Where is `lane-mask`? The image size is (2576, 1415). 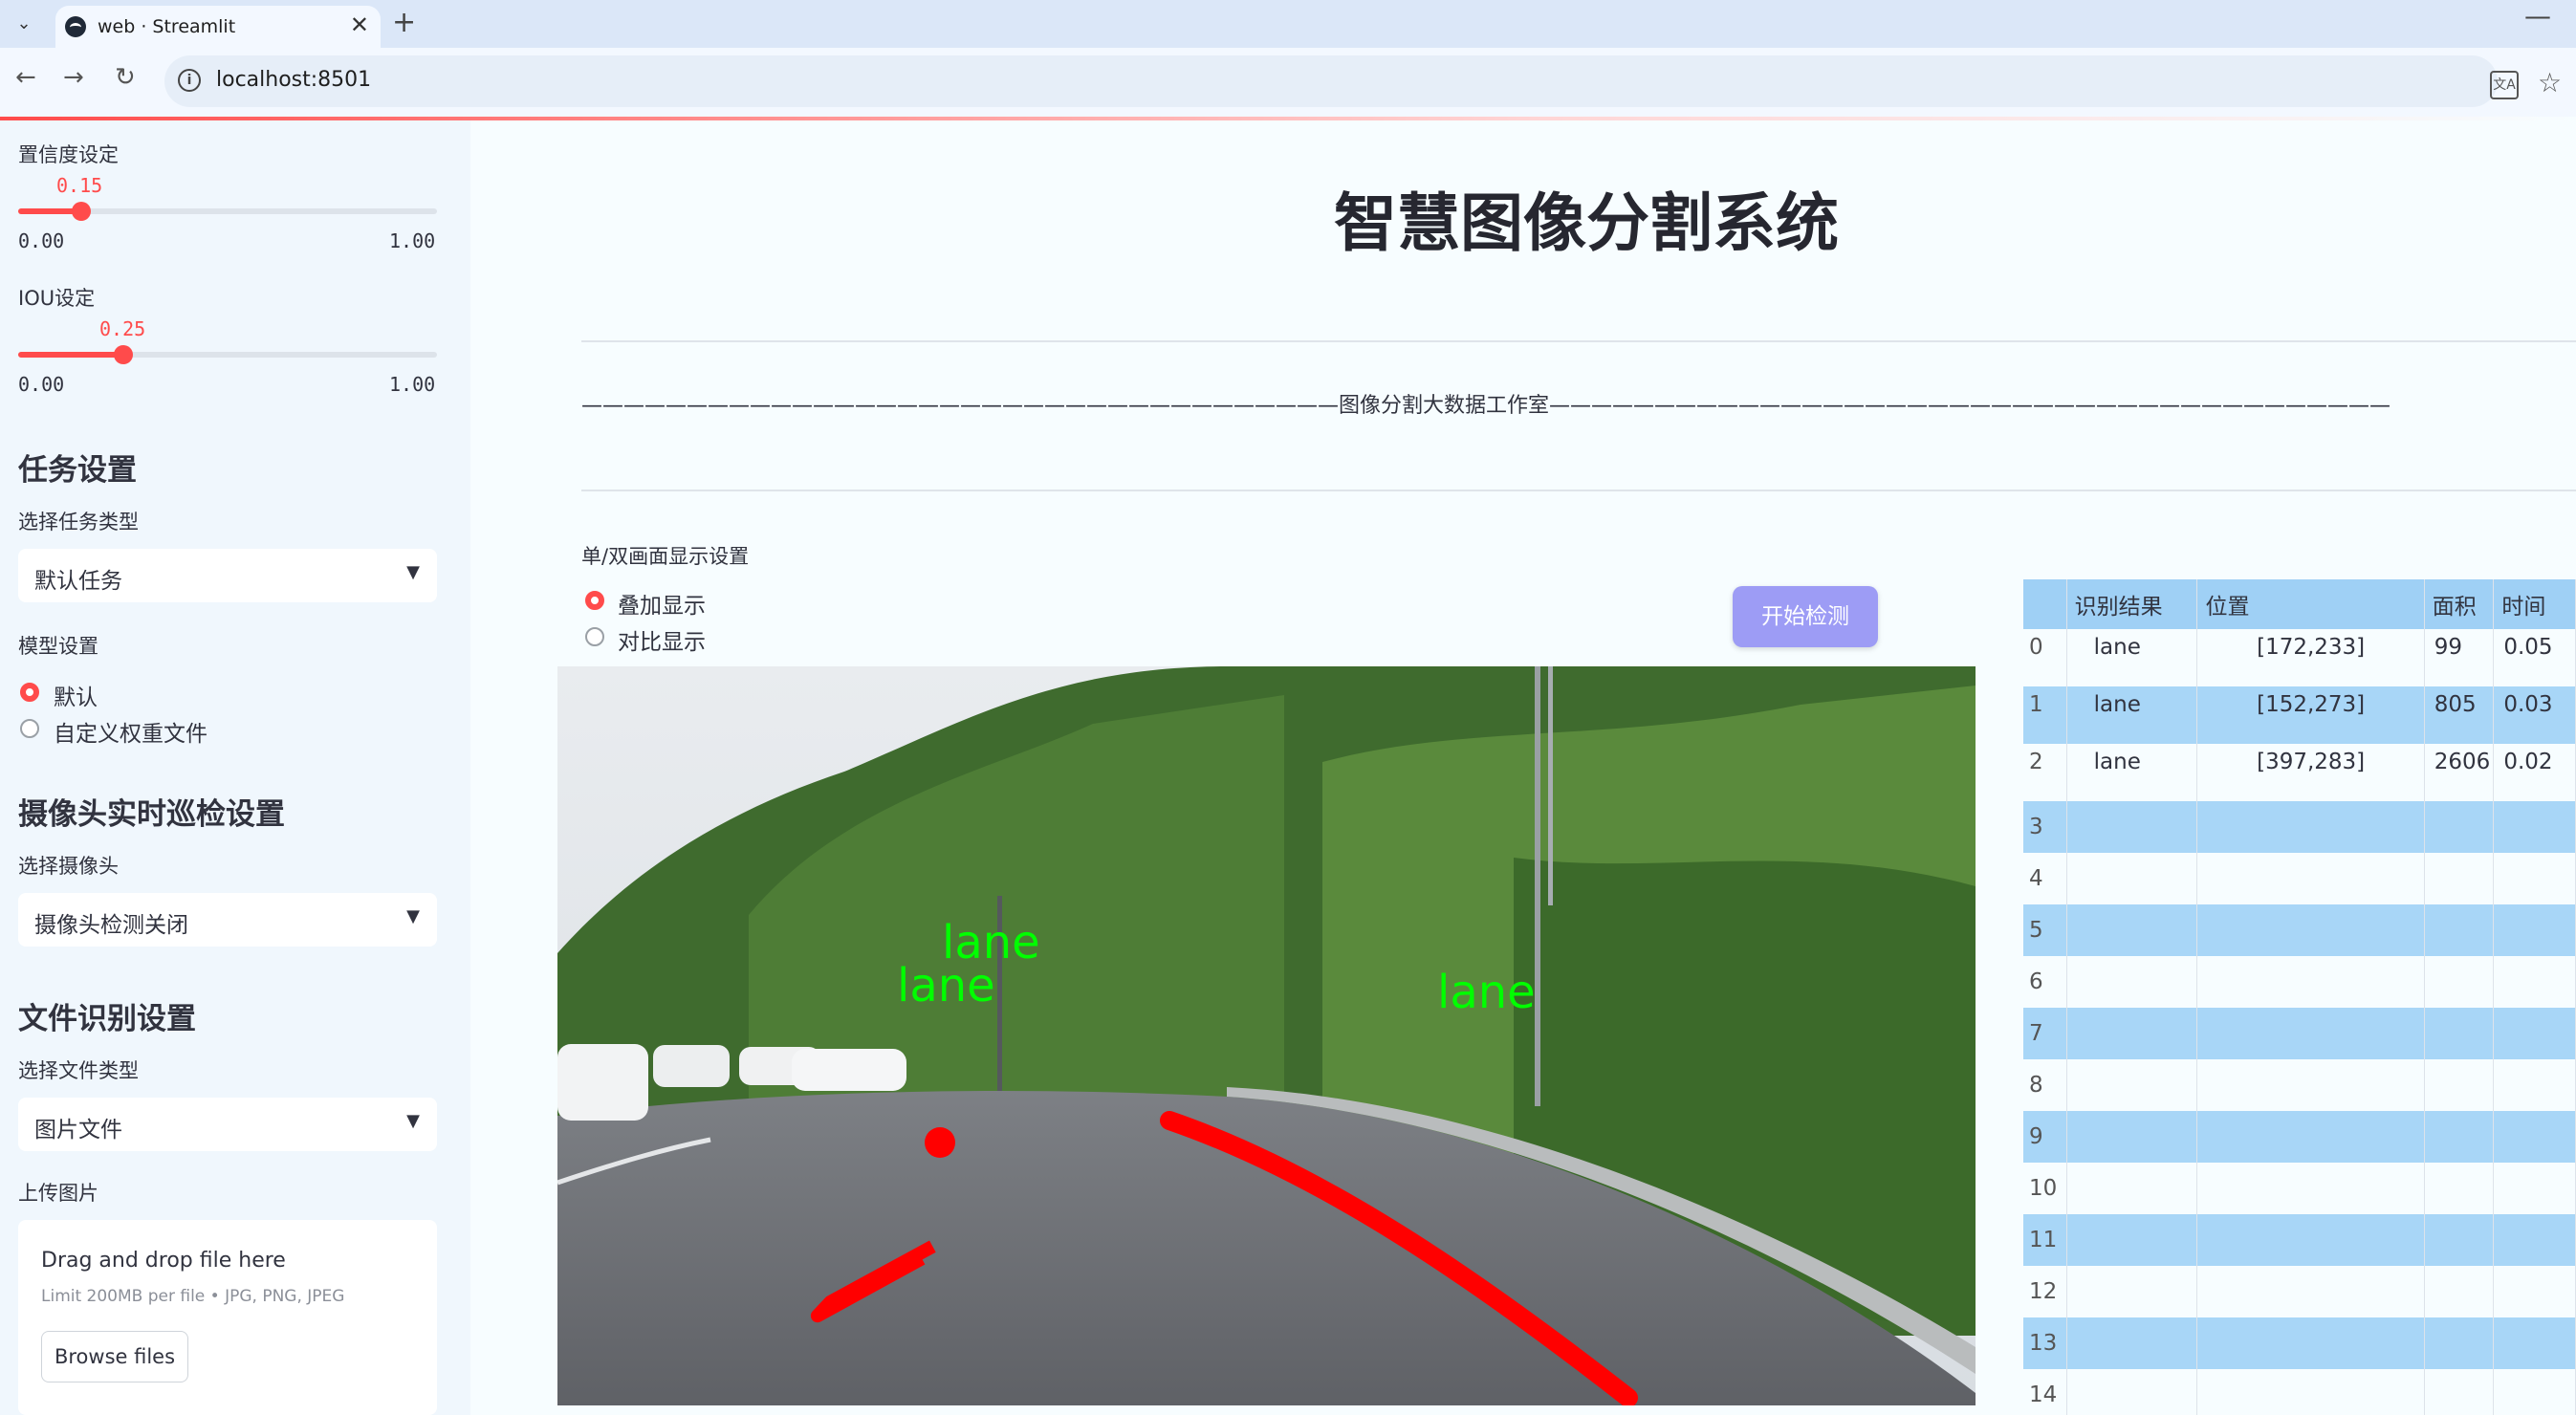 lane-mask is located at coordinates (940, 1143).